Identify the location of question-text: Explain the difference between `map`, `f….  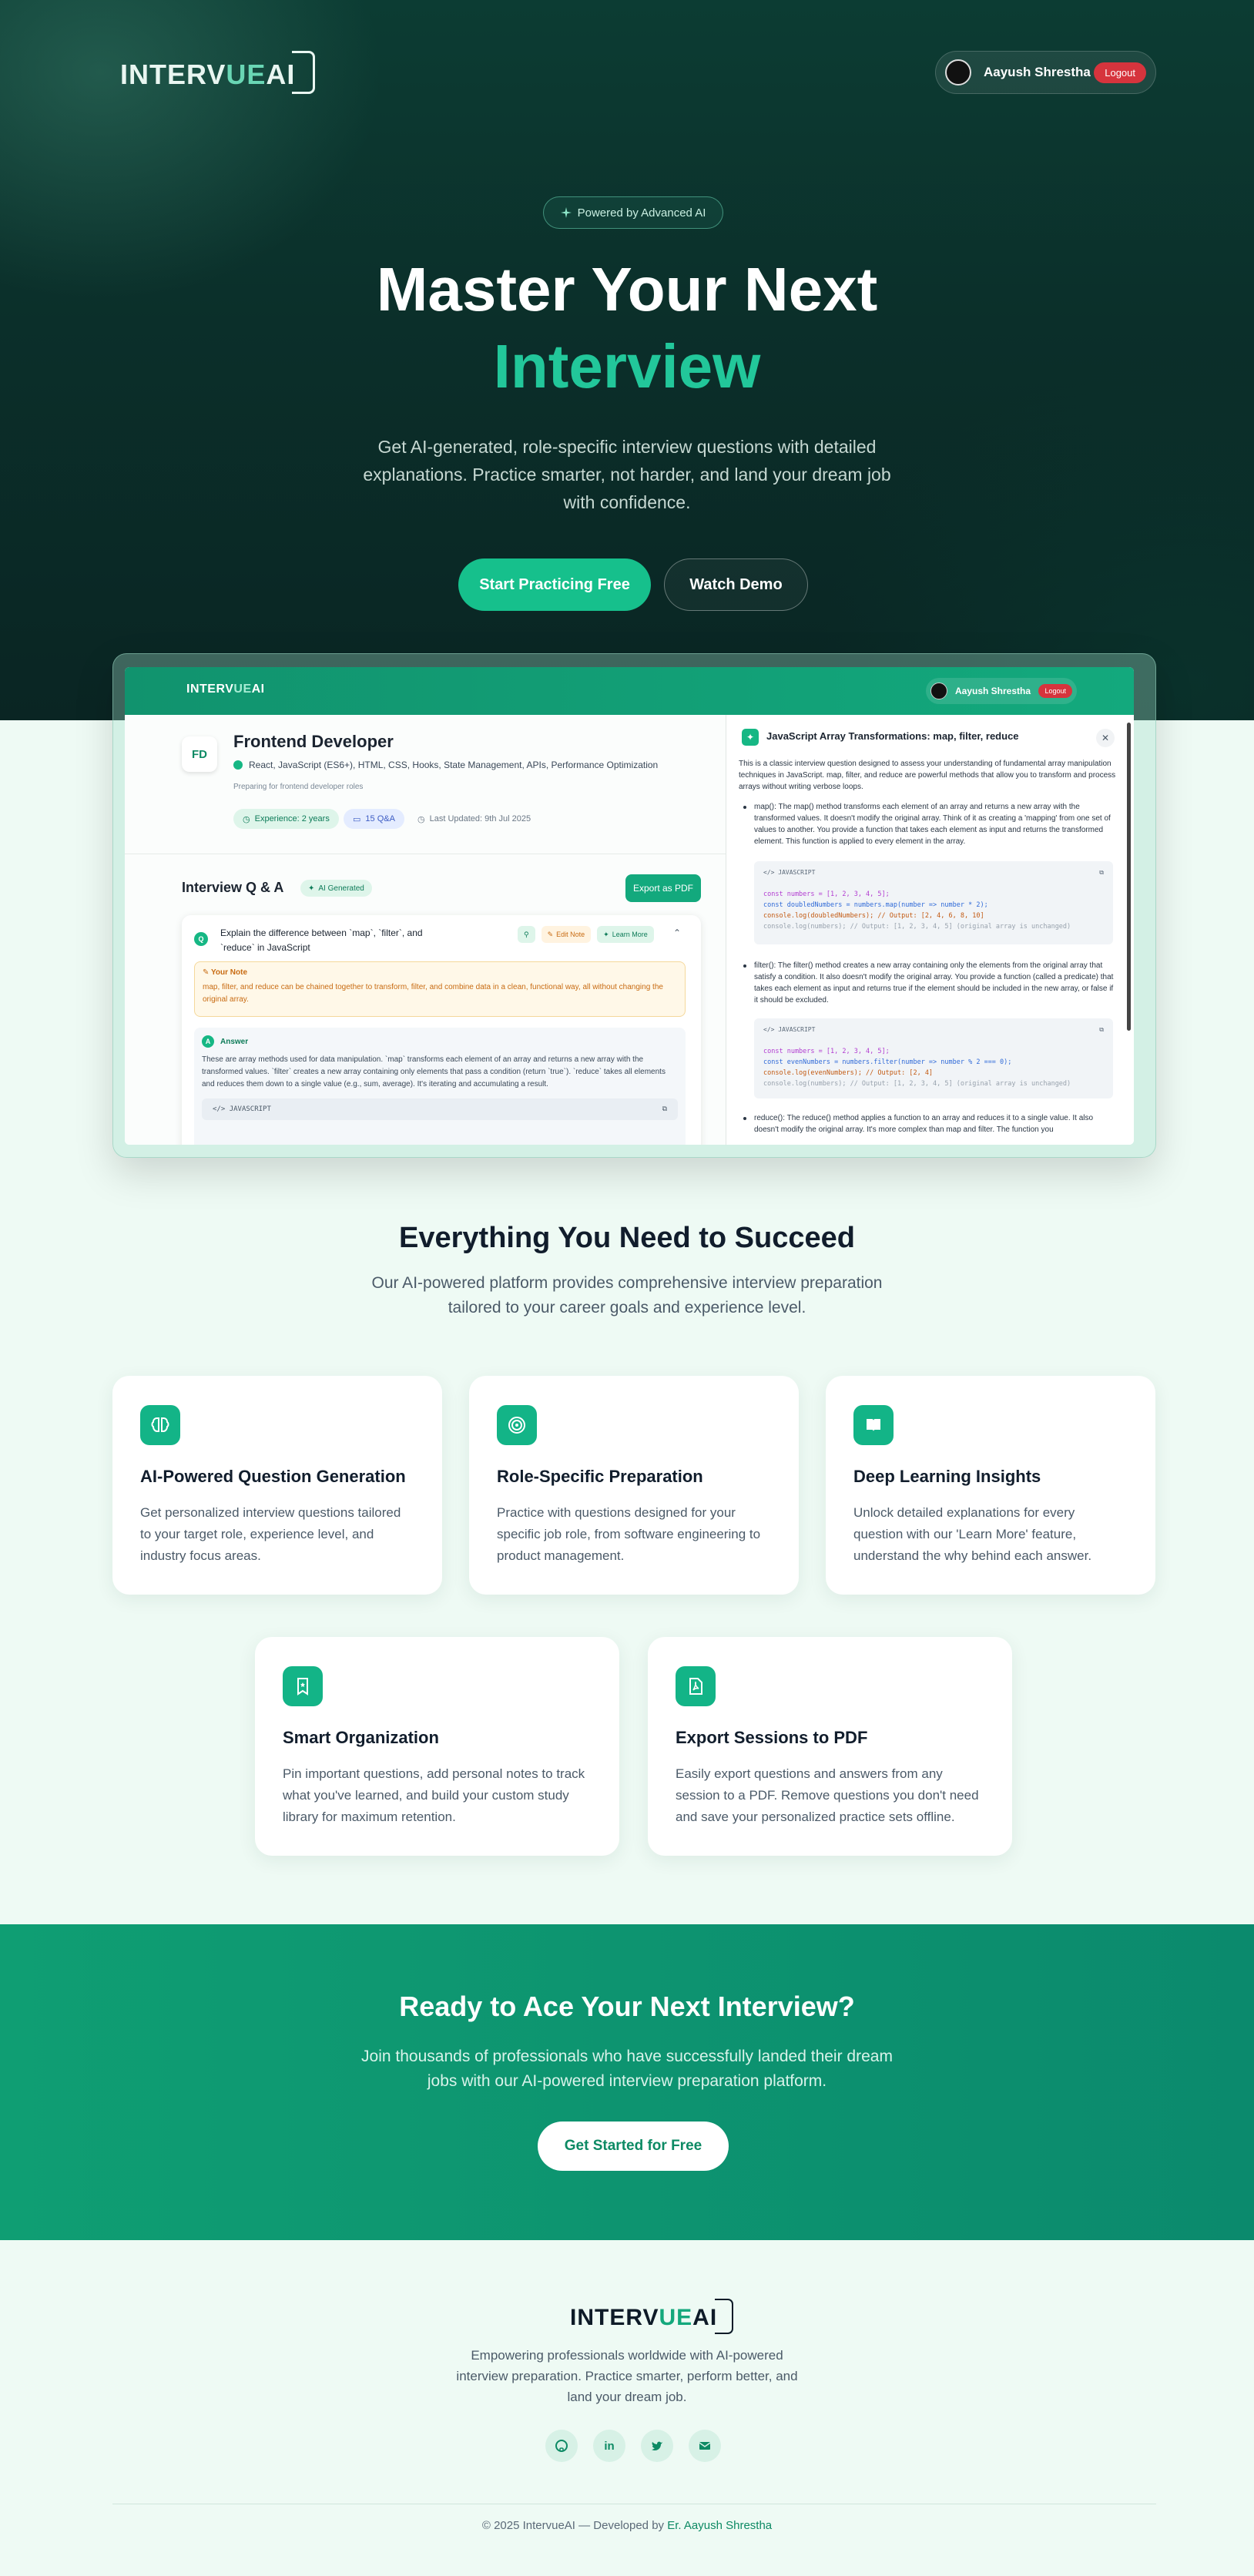
(321, 940).